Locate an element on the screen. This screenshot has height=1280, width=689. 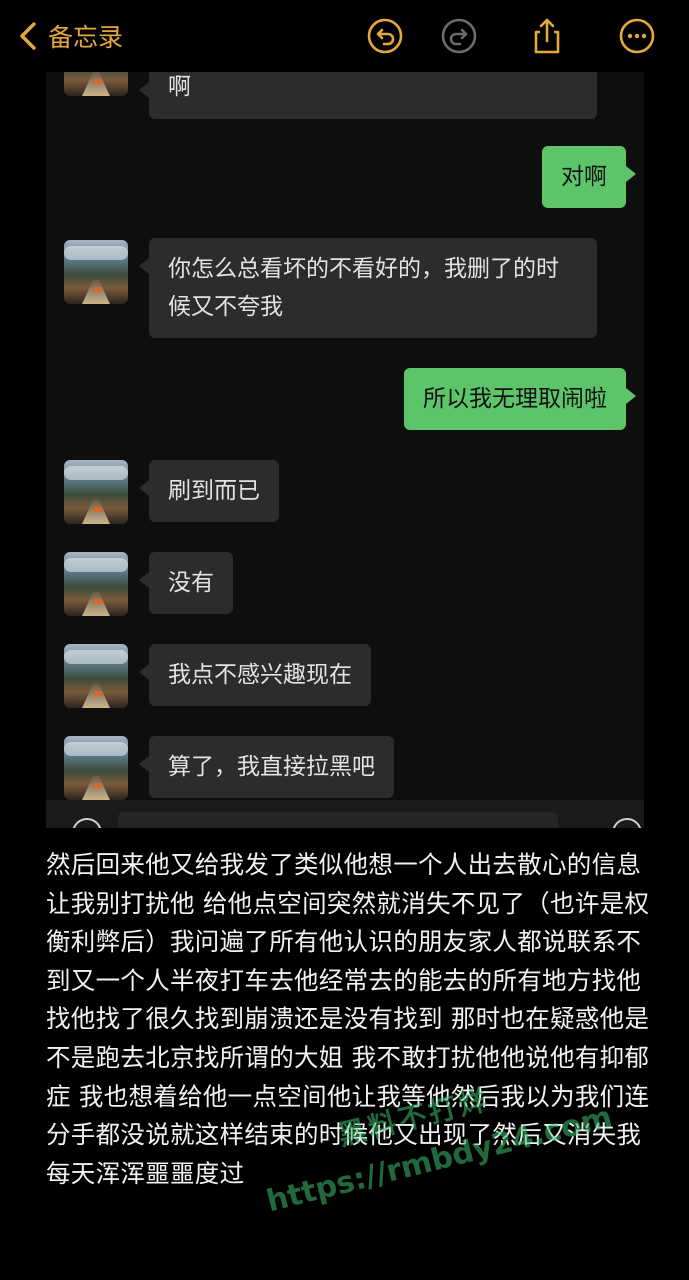
chat-message-text: 对啊 is located at coordinates (584, 177).